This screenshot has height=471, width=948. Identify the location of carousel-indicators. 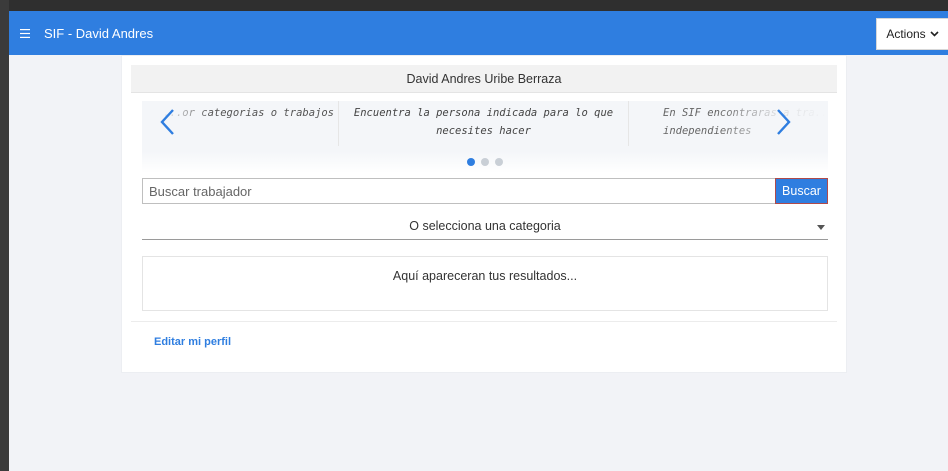
(485, 162).